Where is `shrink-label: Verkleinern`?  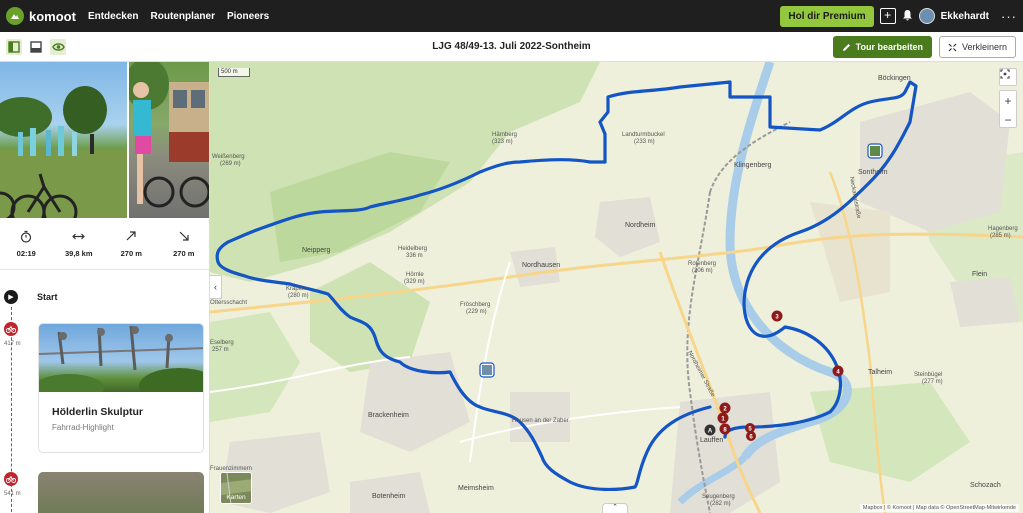
shrink-label: Verkleinern is located at coordinates (984, 47).